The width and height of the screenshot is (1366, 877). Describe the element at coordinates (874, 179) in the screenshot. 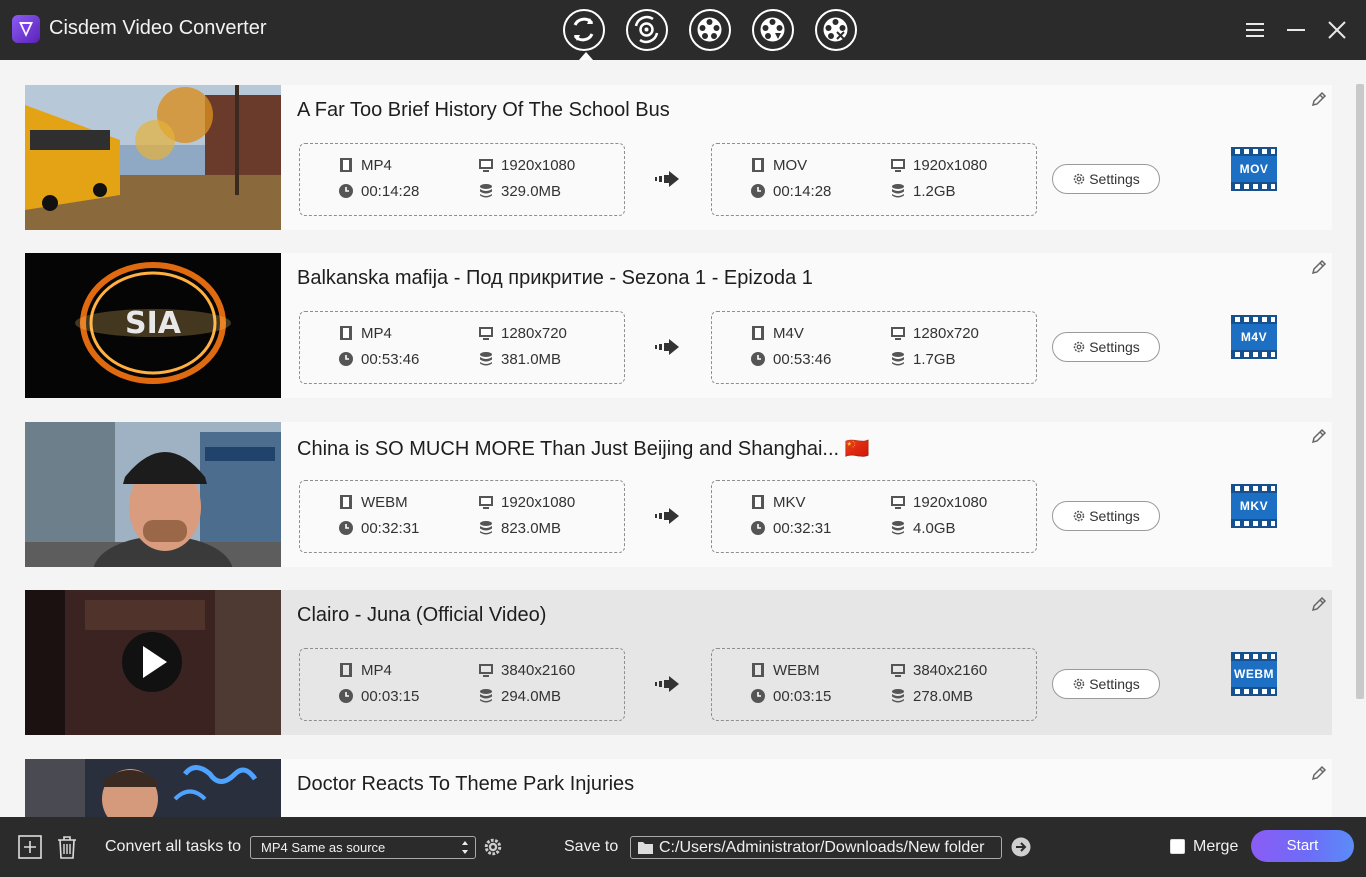

I see `target-info-box: MOV 1920x1080 00:14:28 1.2GB` at that location.